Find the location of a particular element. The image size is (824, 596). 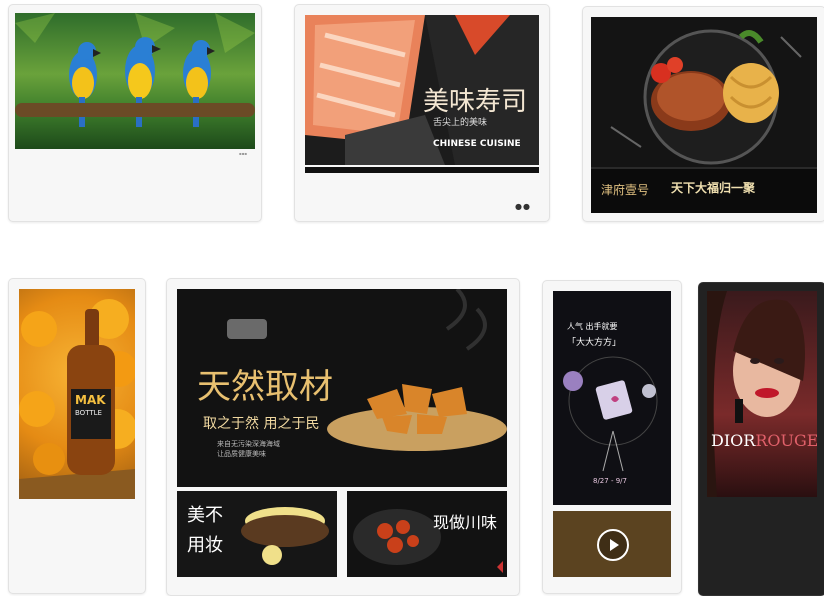

display-device-beer: MAK BOTTLE is located at coordinates (77, 436).